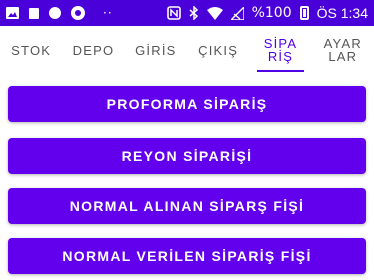 The height and width of the screenshot is (280, 374). What do you see at coordinates (218, 50) in the screenshot?
I see `tab-cikis: ÇIKIŞ` at bounding box center [218, 50].